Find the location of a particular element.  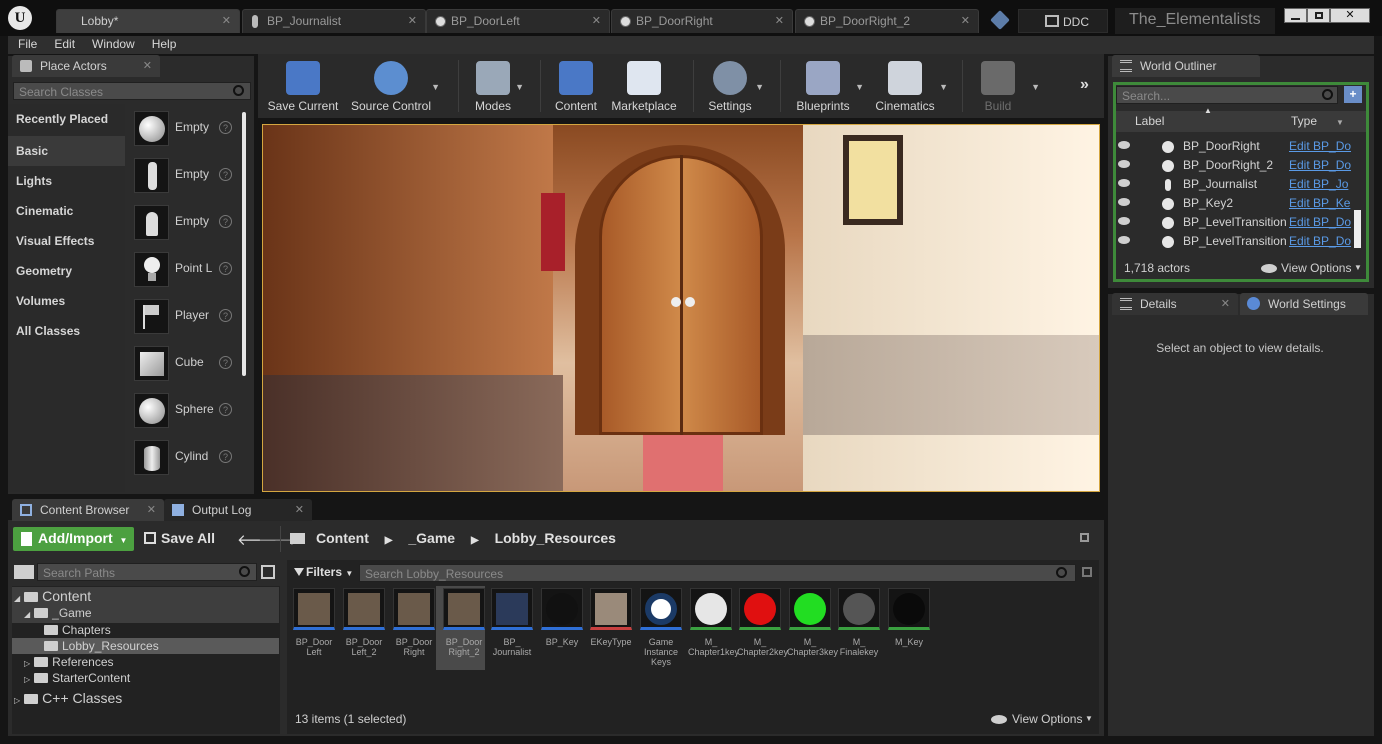

outliner-row: BP_DoorRight_2 Edit BP_Do is located at coordinates (1240, 165).